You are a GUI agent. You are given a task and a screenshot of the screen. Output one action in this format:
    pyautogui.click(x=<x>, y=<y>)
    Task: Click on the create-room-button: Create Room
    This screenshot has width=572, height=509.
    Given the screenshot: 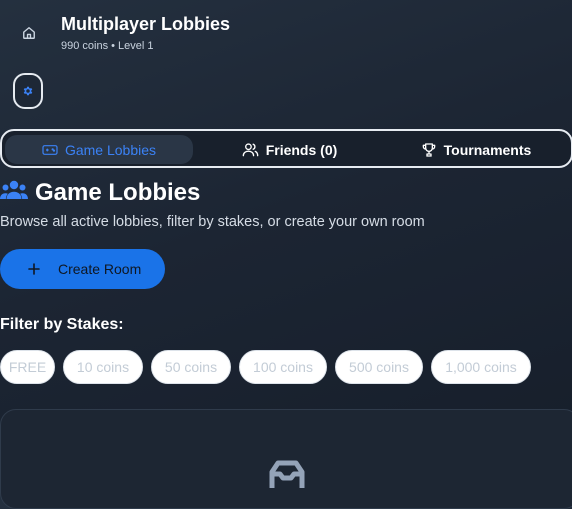 What is the action you would take?
    pyautogui.click(x=82, y=269)
    